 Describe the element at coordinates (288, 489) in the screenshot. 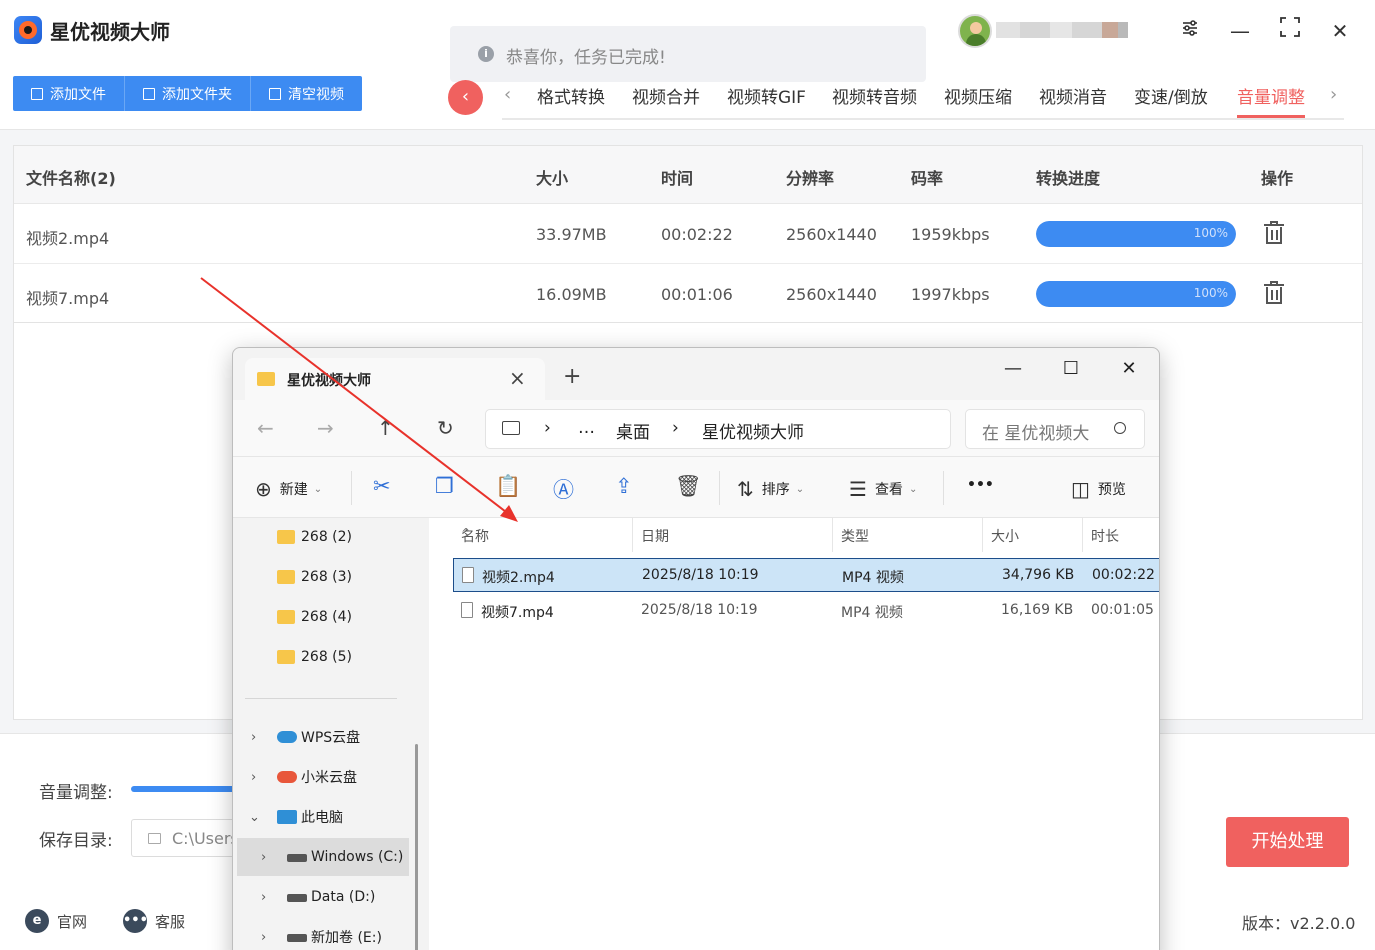

I see `new-button: ⊕ 新建 ⌄` at that location.